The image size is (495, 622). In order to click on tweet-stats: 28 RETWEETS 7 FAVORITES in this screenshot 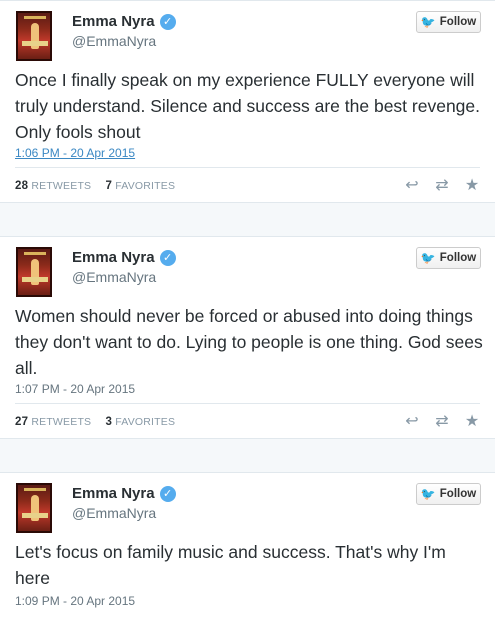, I will do `click(95, 186)`.